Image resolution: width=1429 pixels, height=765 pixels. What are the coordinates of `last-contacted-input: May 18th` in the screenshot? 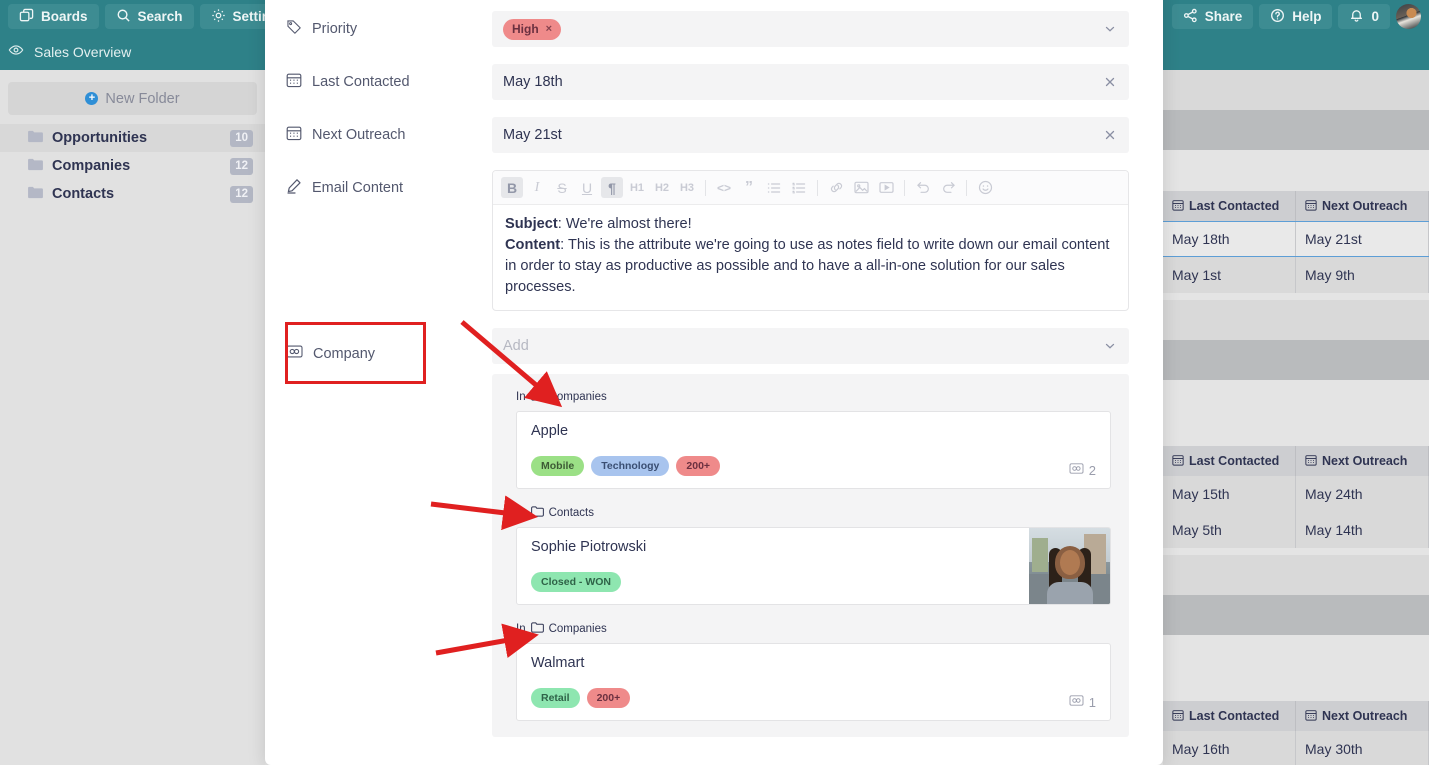 It's located at (810, 82).